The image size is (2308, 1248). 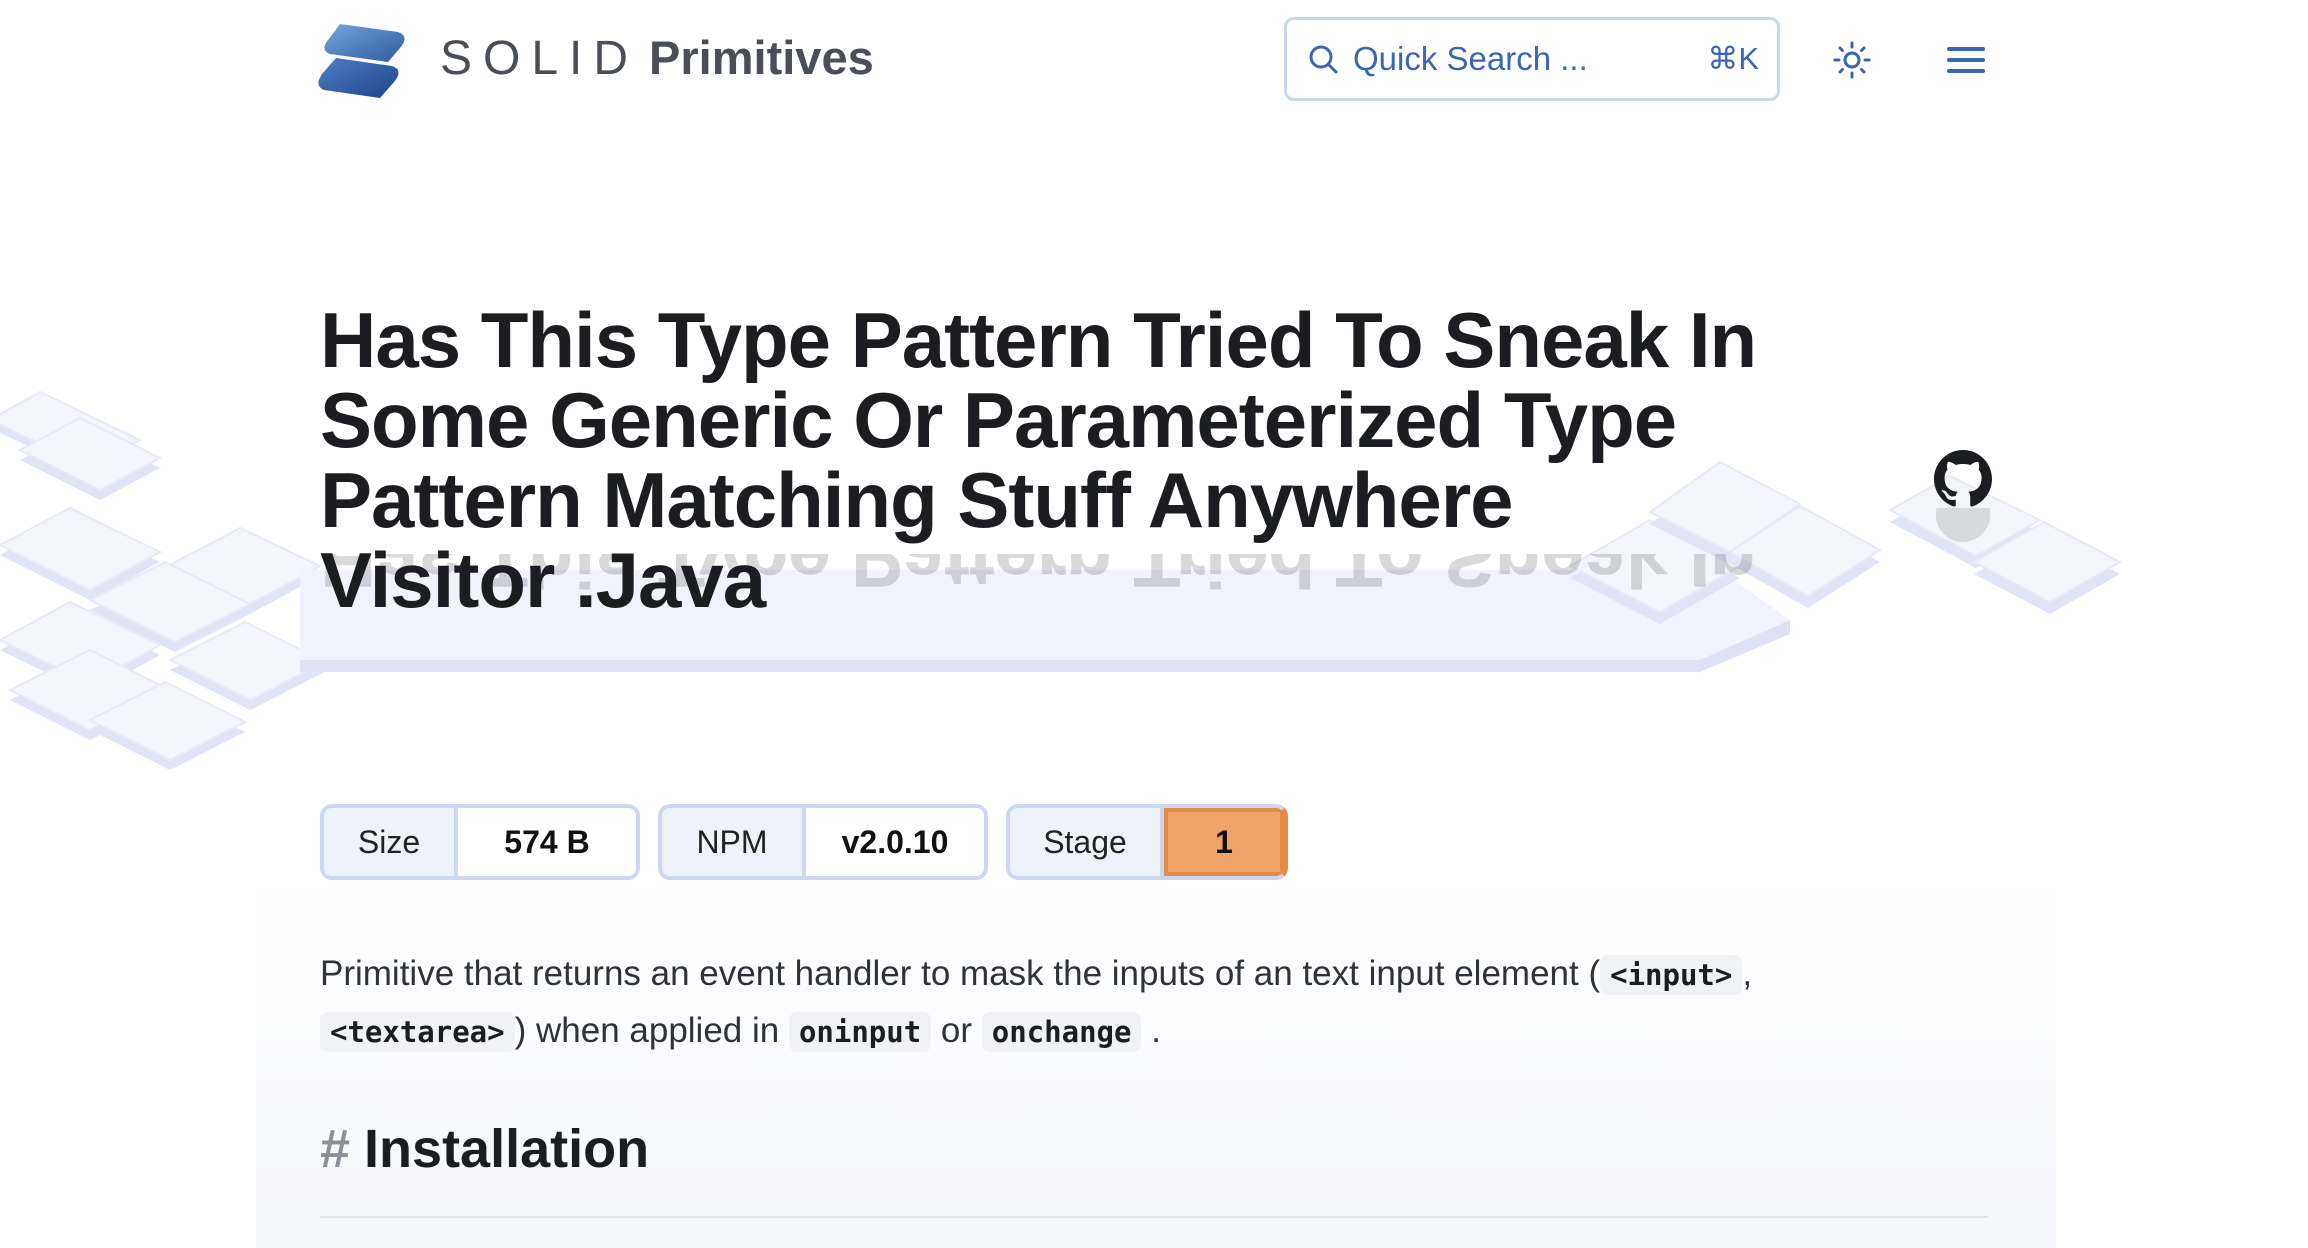 I want to click on sun-icon, so click(x=1852, y=60).